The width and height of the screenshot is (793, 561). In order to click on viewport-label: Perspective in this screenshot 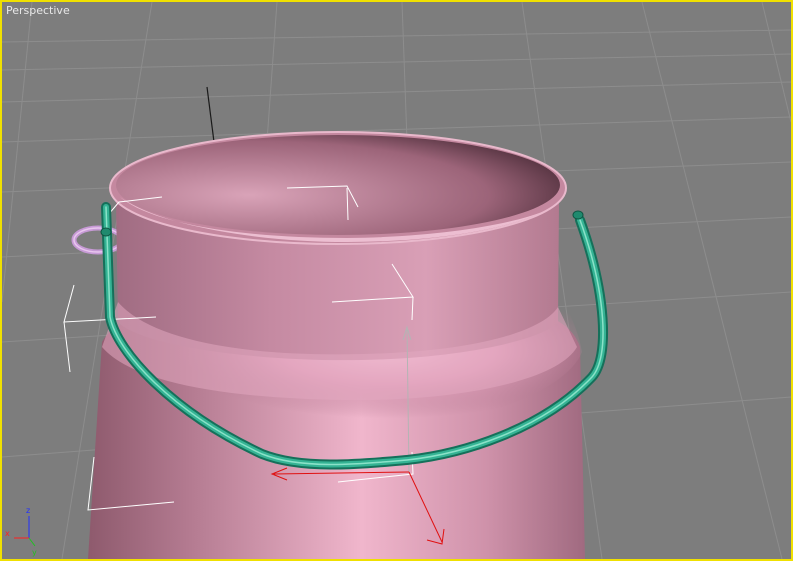, I will do `click(38, 10)`.